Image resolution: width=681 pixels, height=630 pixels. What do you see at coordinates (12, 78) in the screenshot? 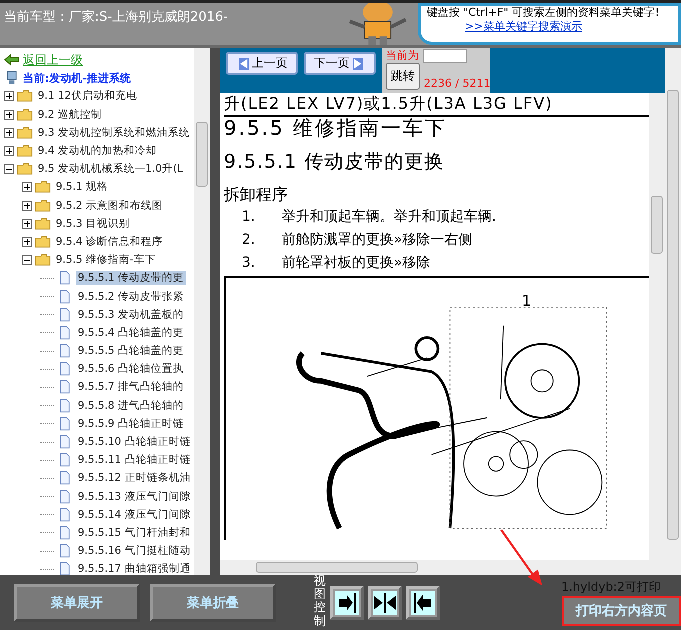
I see `computer-icon` at bounding box center [12, 78].